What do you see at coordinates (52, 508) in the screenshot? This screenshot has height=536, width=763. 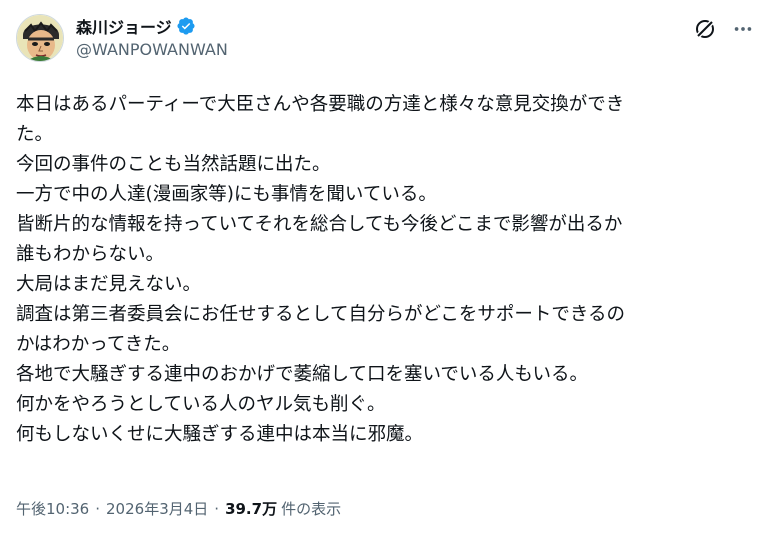 I see `post-time: 午後10:36` at bounding box center [52, 508].